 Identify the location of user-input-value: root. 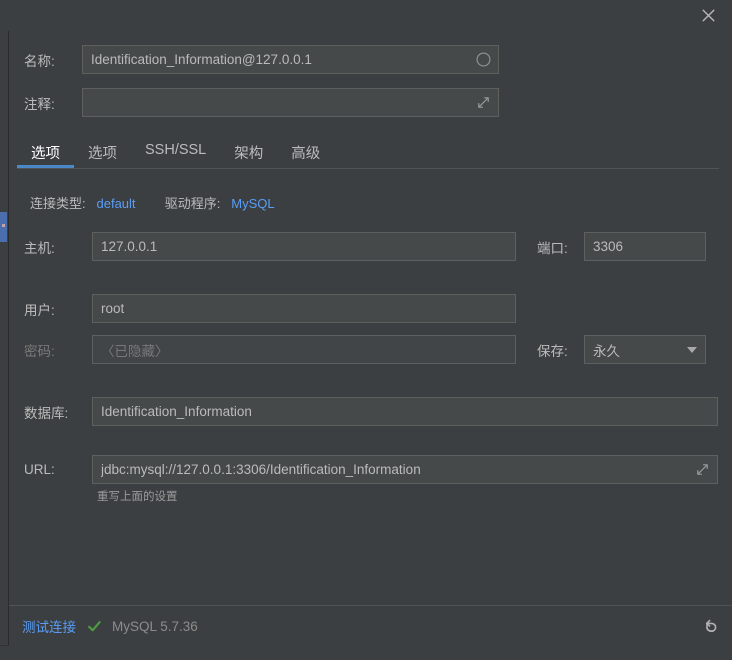
(113, 308).